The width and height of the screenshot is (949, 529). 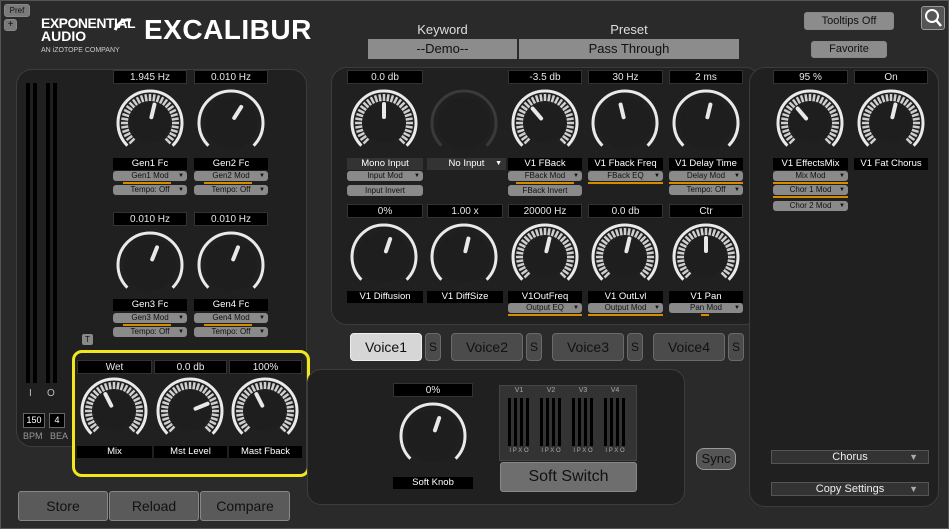 What do you see at coordinates (231, 265) in the screenshot?
I see `gen4-knob` at bounding box center [231, 265].